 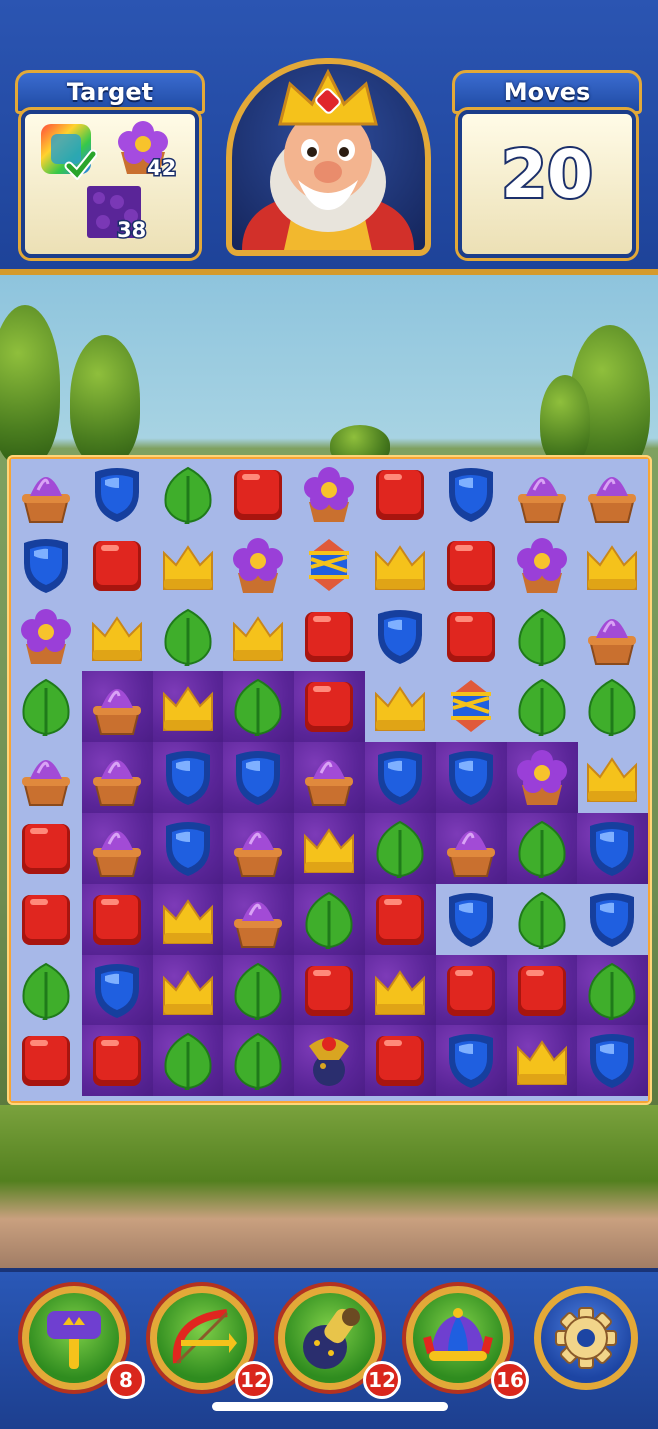 I want to click on cannon-booster-button: 12, so click(x=339, y=1342).